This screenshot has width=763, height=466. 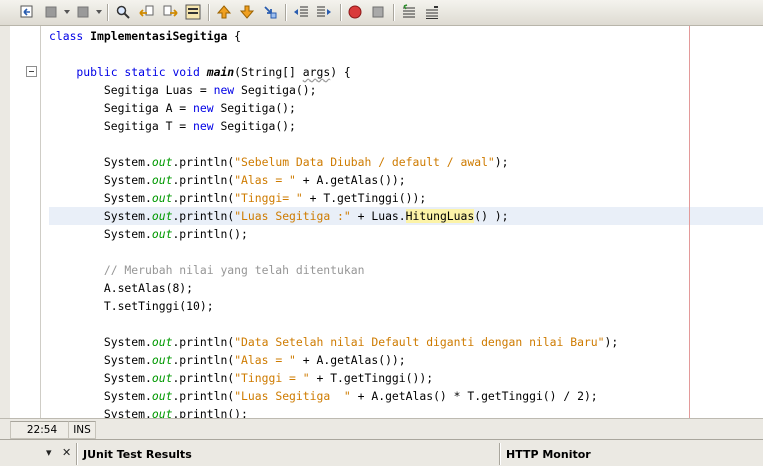 I want to click on code-line: A.setAlas(8);, so click(x=121, y=288).